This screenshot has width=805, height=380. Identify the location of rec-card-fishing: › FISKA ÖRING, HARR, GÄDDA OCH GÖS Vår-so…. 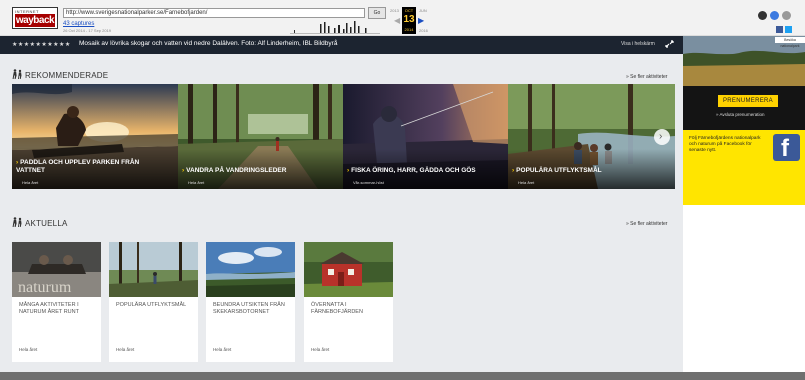
(425, 136).